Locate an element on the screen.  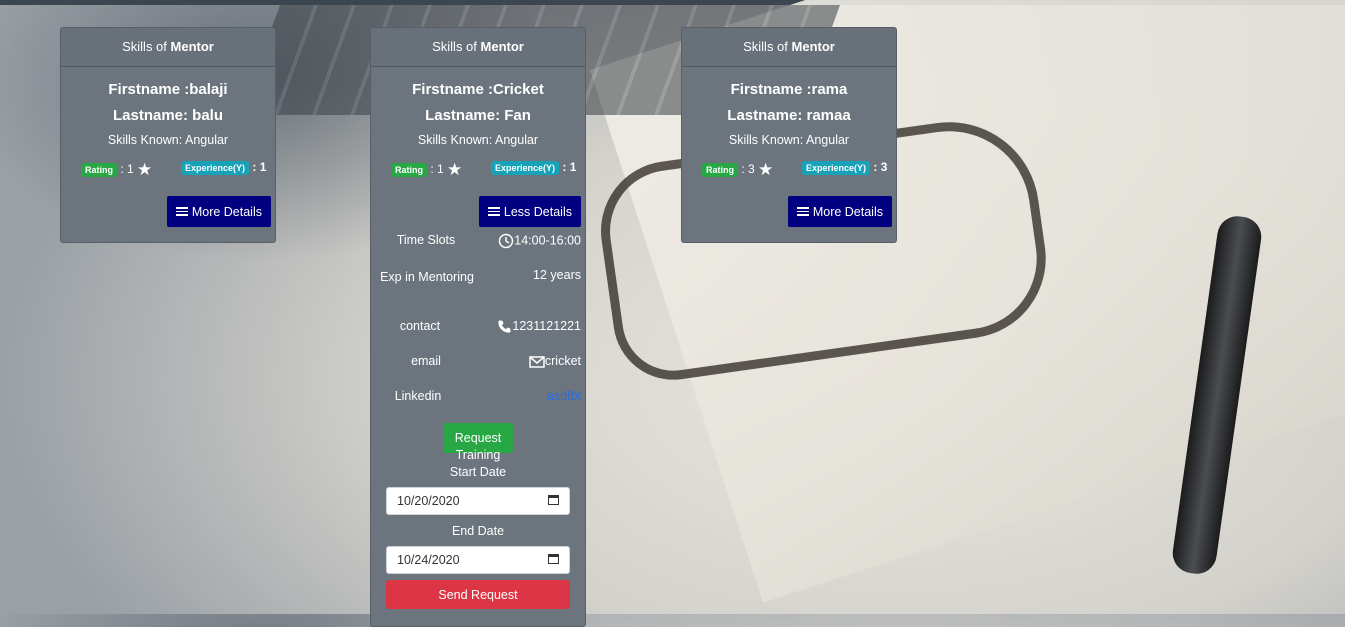
phone-icon is located at coordinates (504, 326).